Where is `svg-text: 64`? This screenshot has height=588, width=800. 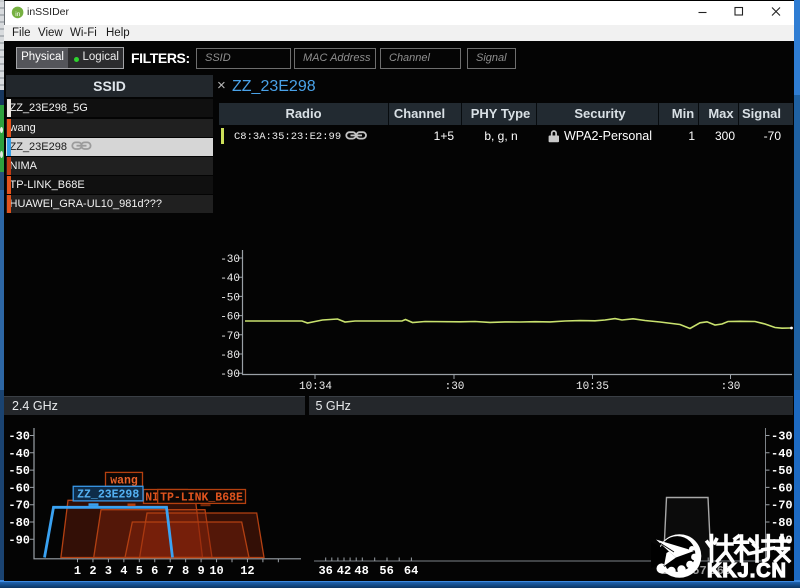 svg-text: 64 is located at coordinates (411, 571).